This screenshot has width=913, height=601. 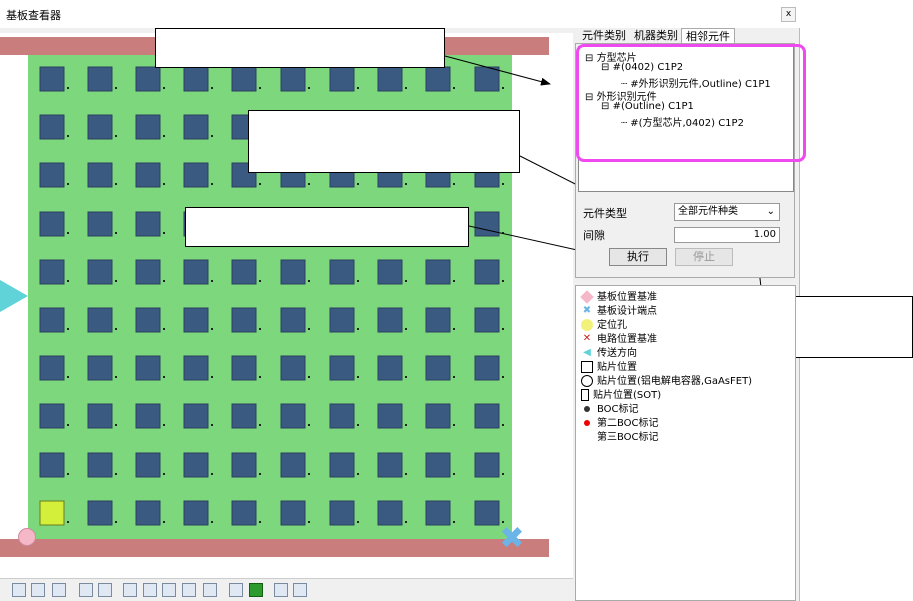 I want to click on grid-icon, so click(x=38, y=590).